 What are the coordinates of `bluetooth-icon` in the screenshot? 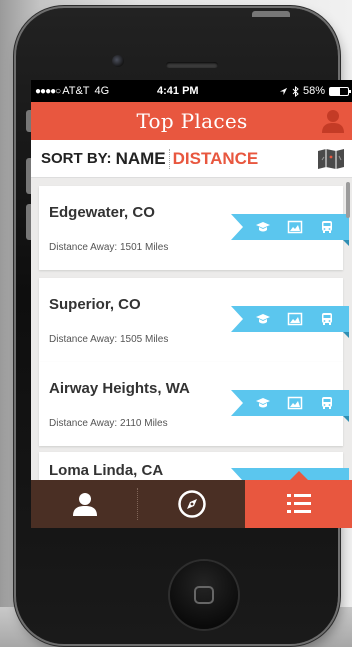 It's located at (295, 91).